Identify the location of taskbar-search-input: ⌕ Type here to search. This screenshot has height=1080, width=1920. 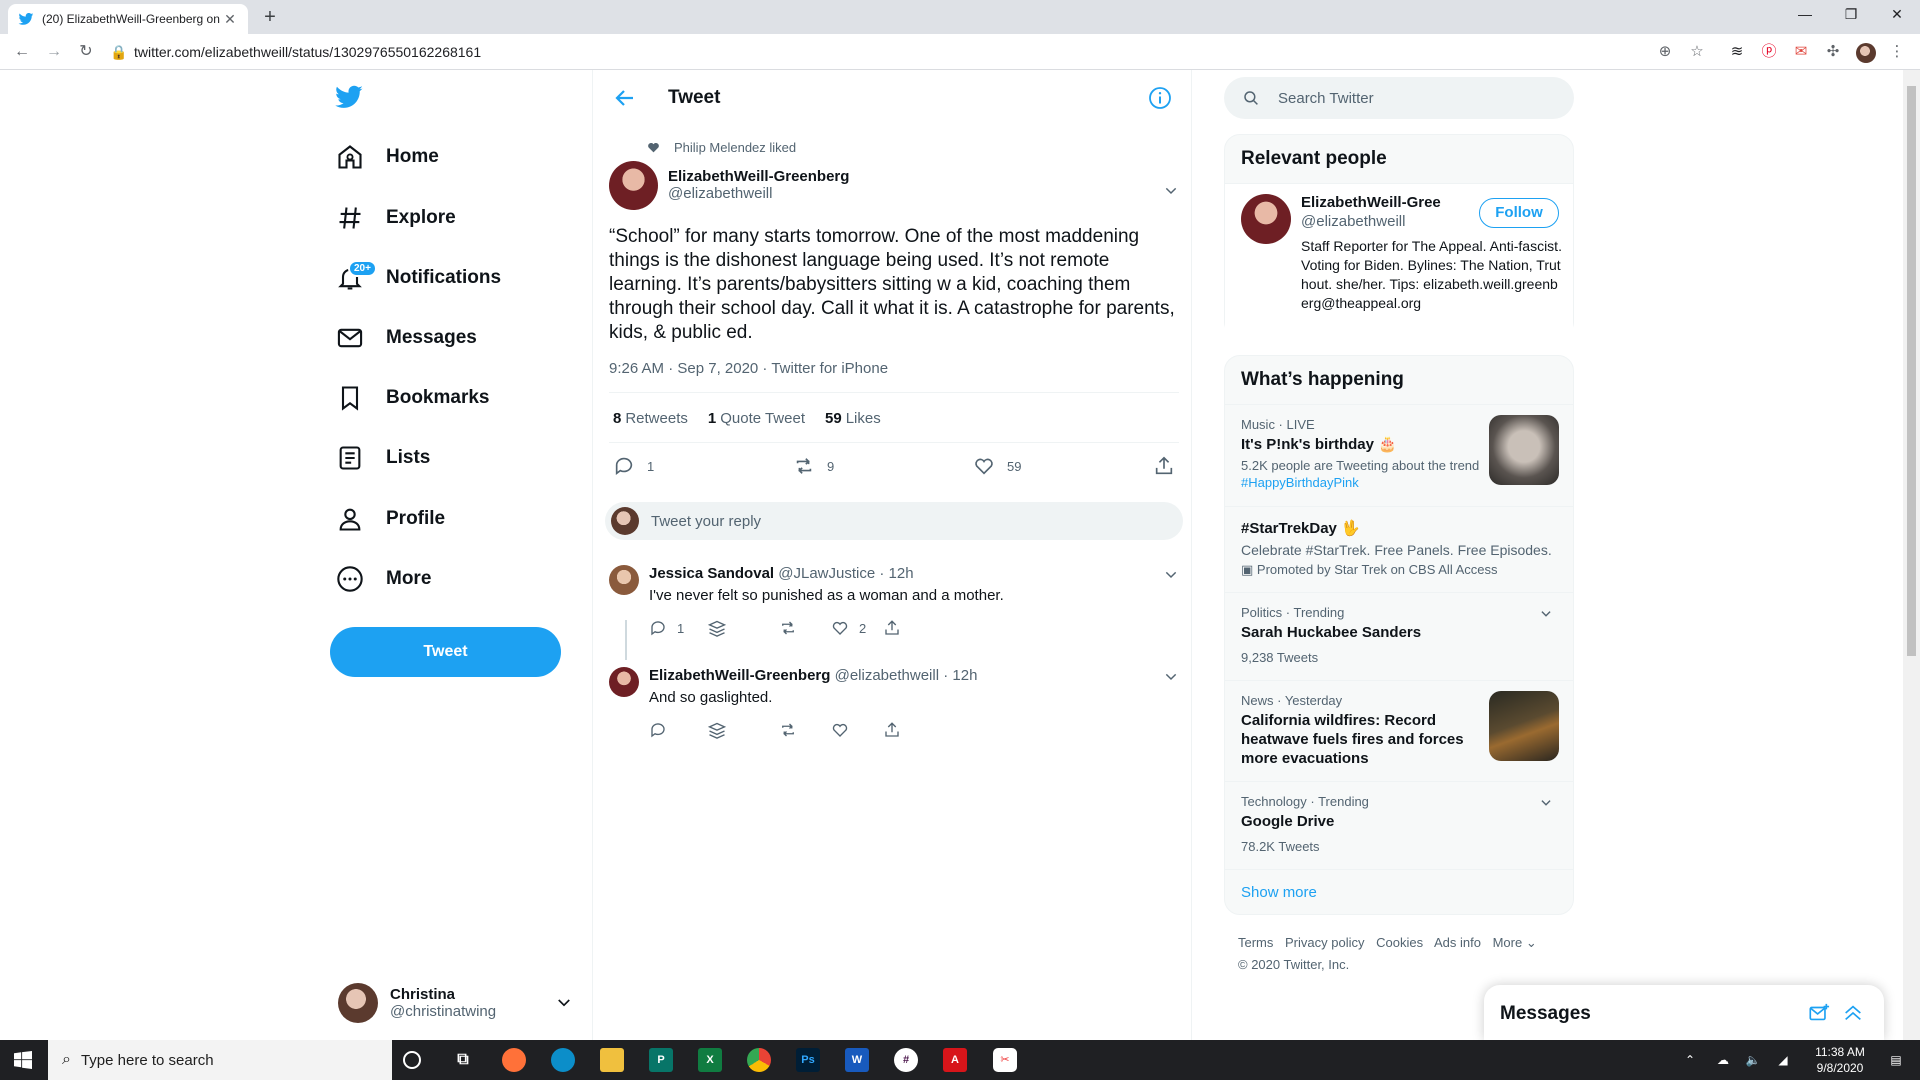
(220, 1060).